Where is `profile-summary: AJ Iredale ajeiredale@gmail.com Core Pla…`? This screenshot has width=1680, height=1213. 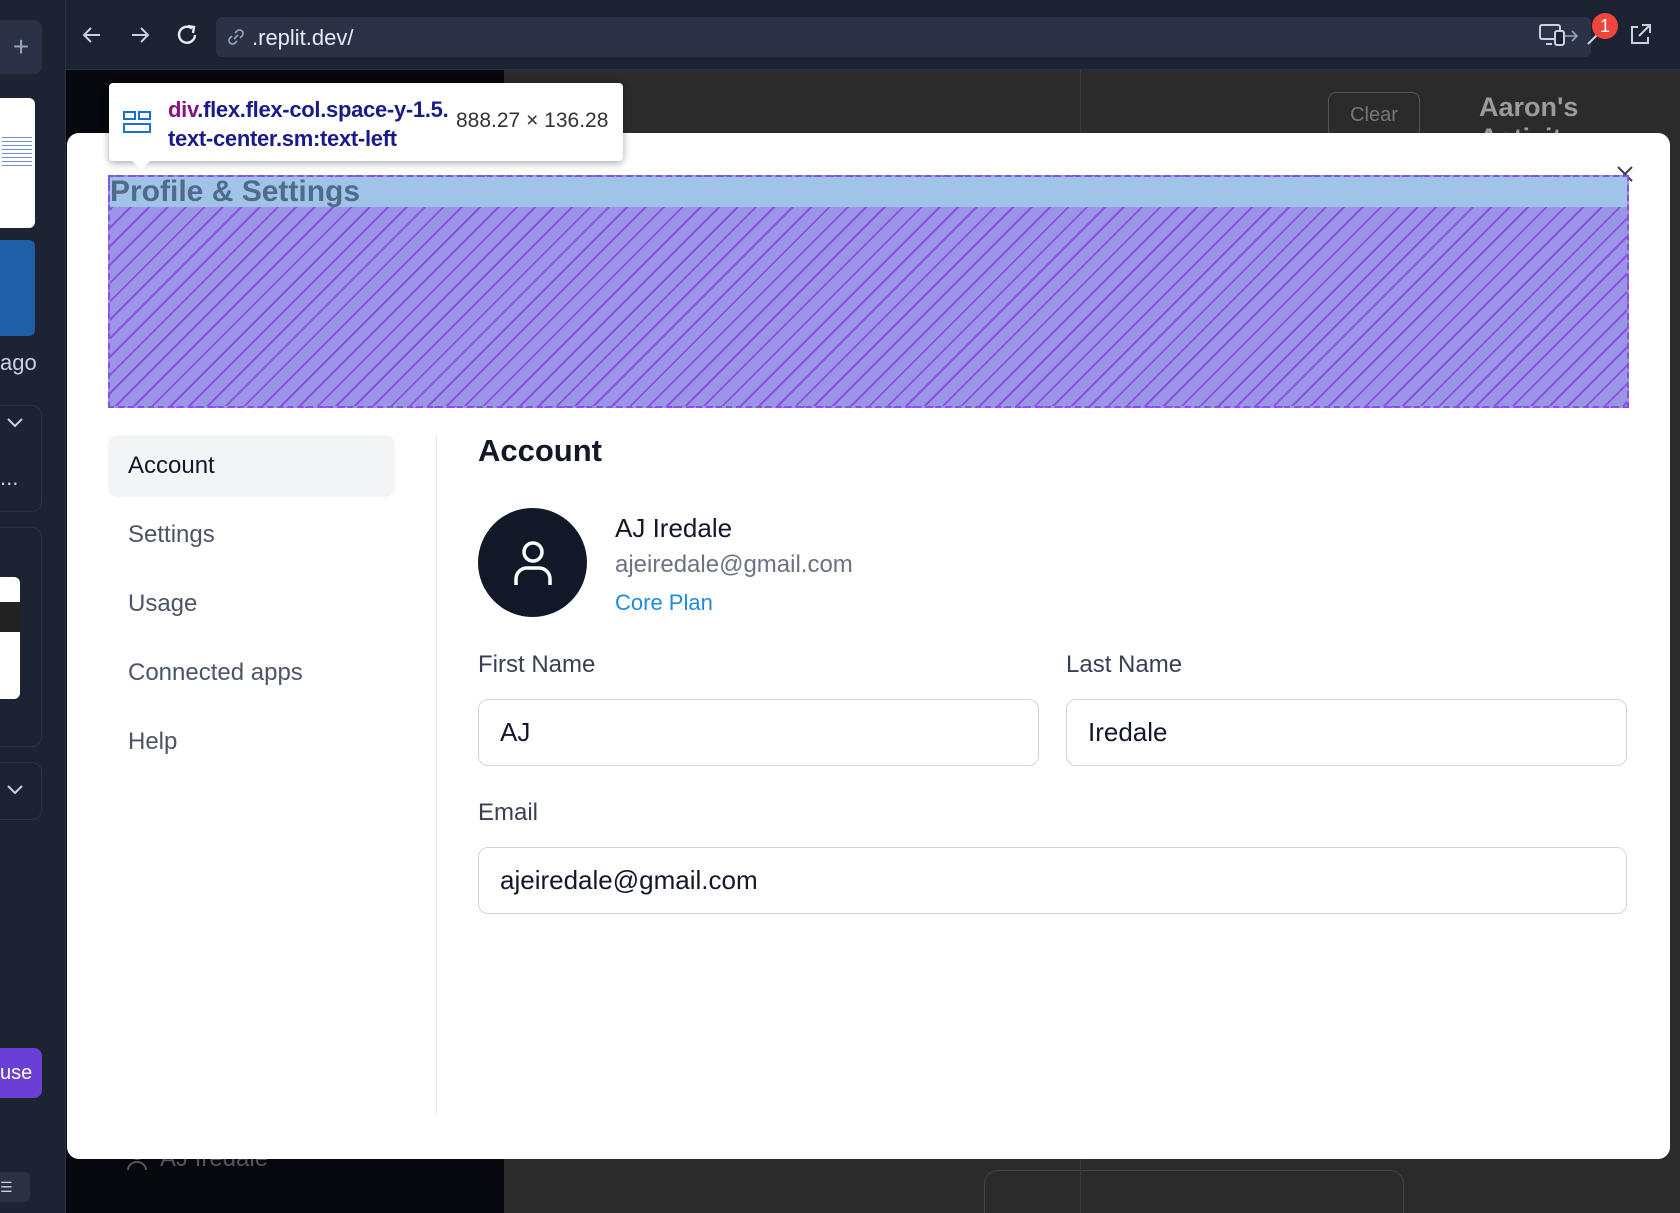 profile-summary: AJ Iredale ajeiredale@gmail.com Core Pla… is located at coordinates (828, 563).